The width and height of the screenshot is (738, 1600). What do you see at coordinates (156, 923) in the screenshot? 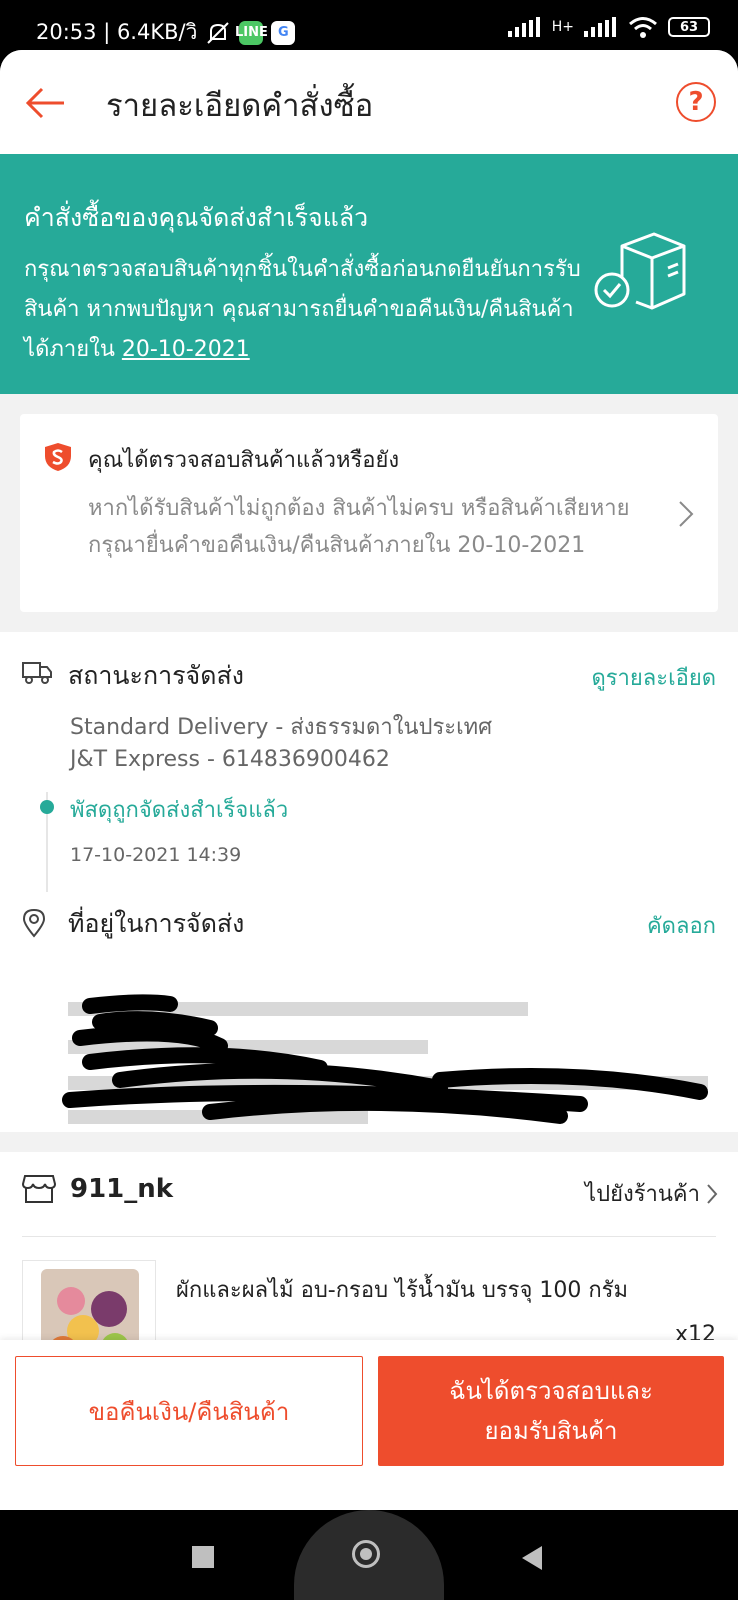
I see `address-title: ที่อยู่ในการจัดส่ง` at bounding box center [156, 923].